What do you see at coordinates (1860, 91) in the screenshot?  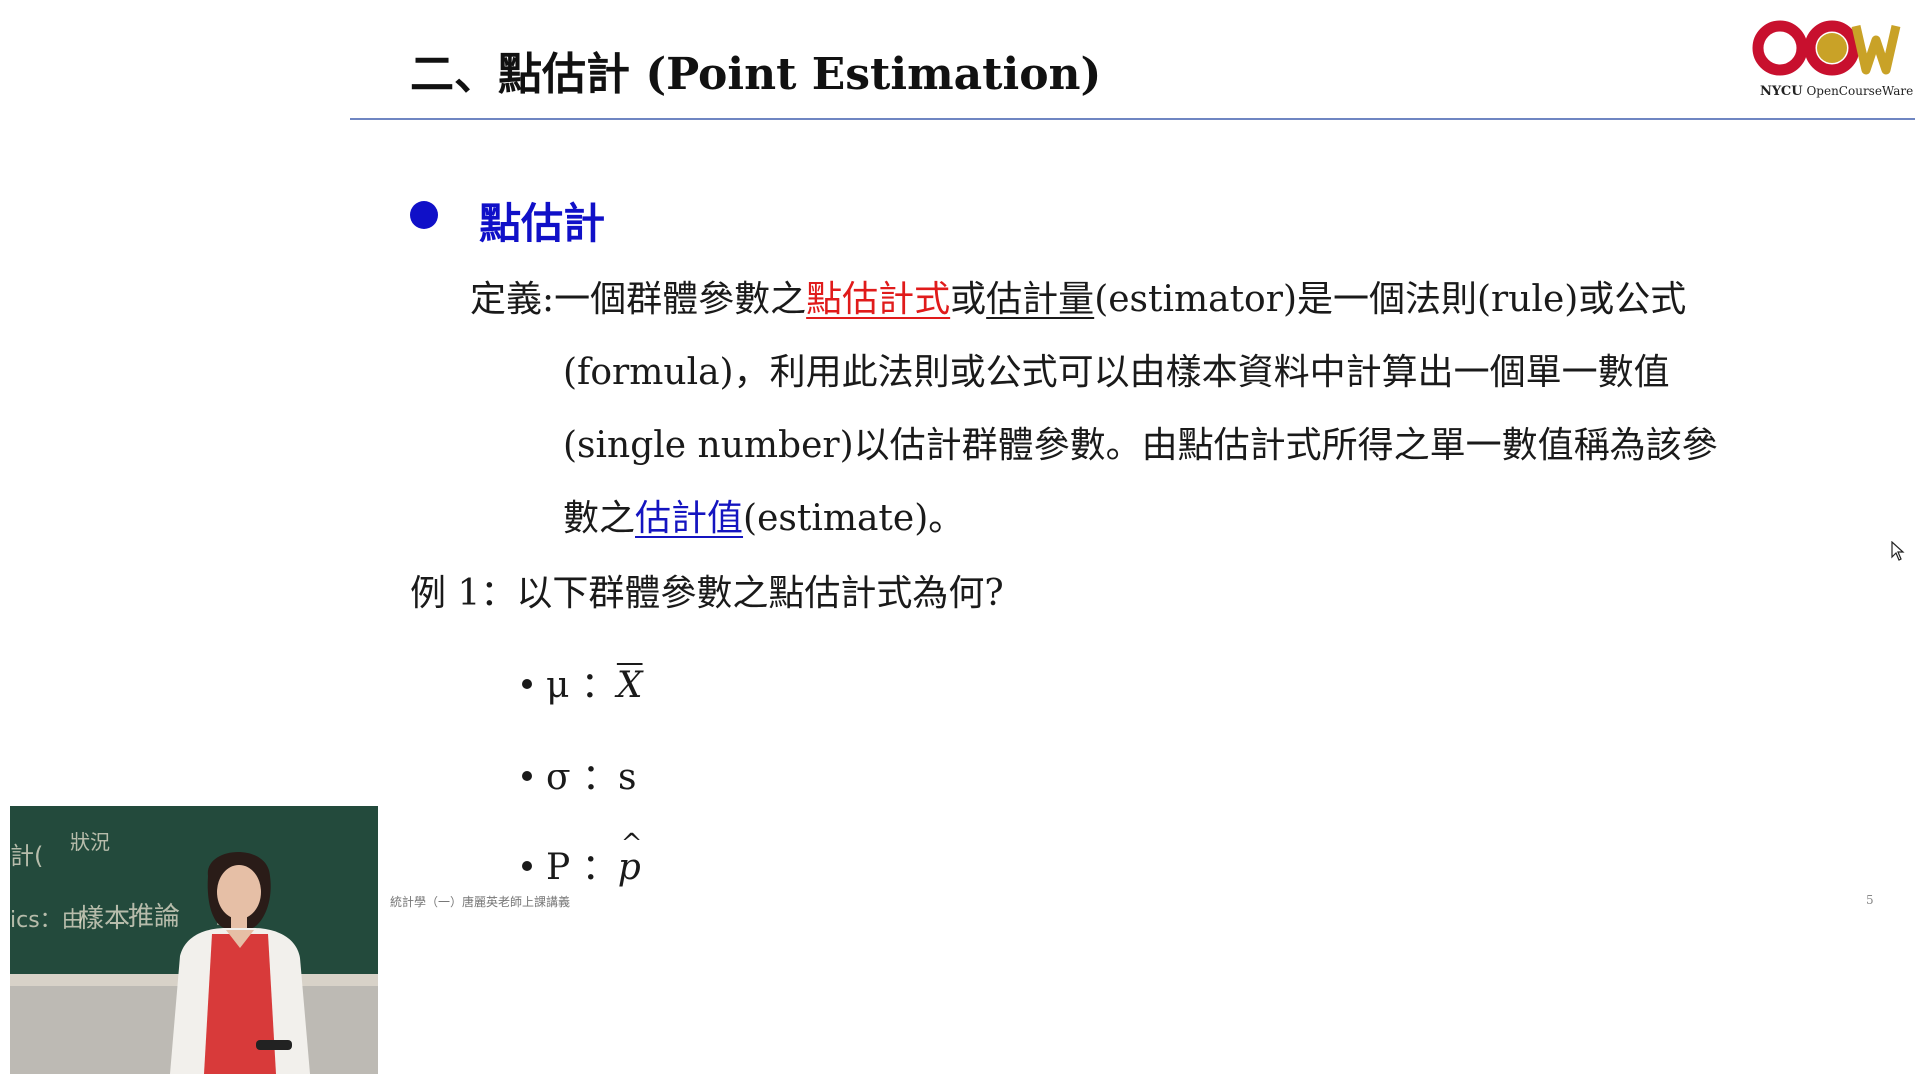 I see `logo-sub: OpenCourseWare` at bounding box center [1860, 91].